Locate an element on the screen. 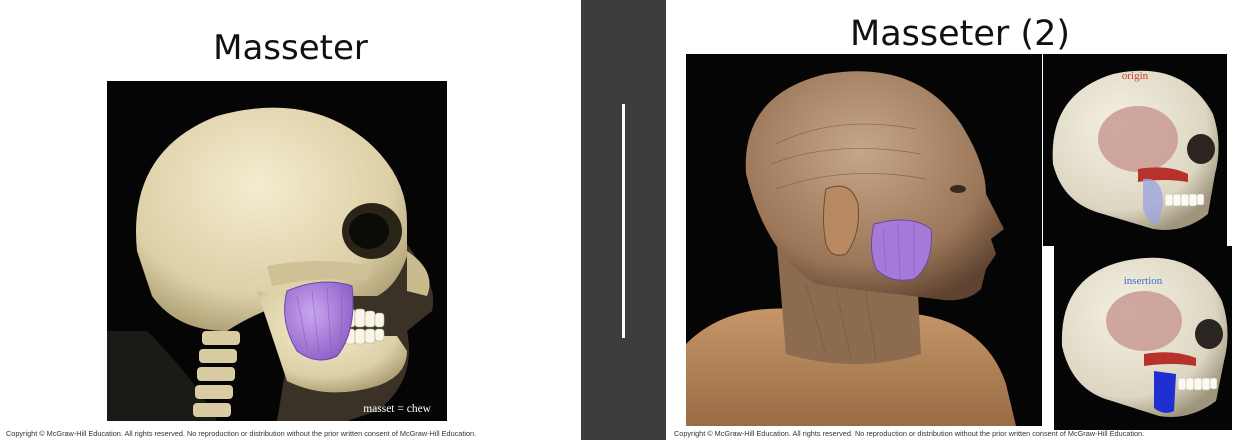 This screenshot has height=440, width=1254. skull-origin-illustration is located at coordinates (1135, 150).